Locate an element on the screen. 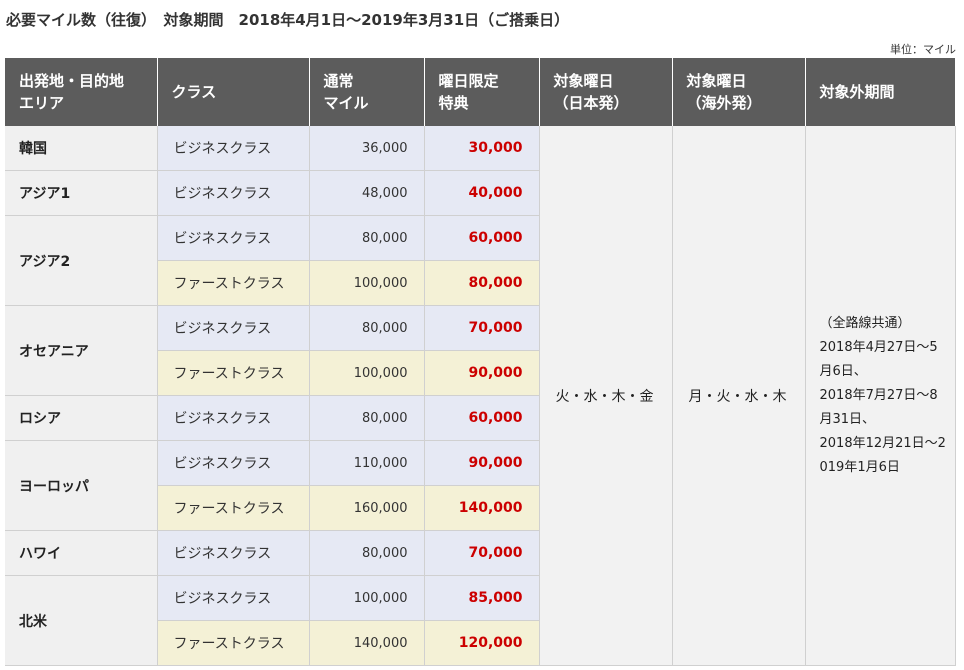 The width and height of the screenshot is (964, 670). header-normal-line1: 通常 is located at coordinates (338, 81).